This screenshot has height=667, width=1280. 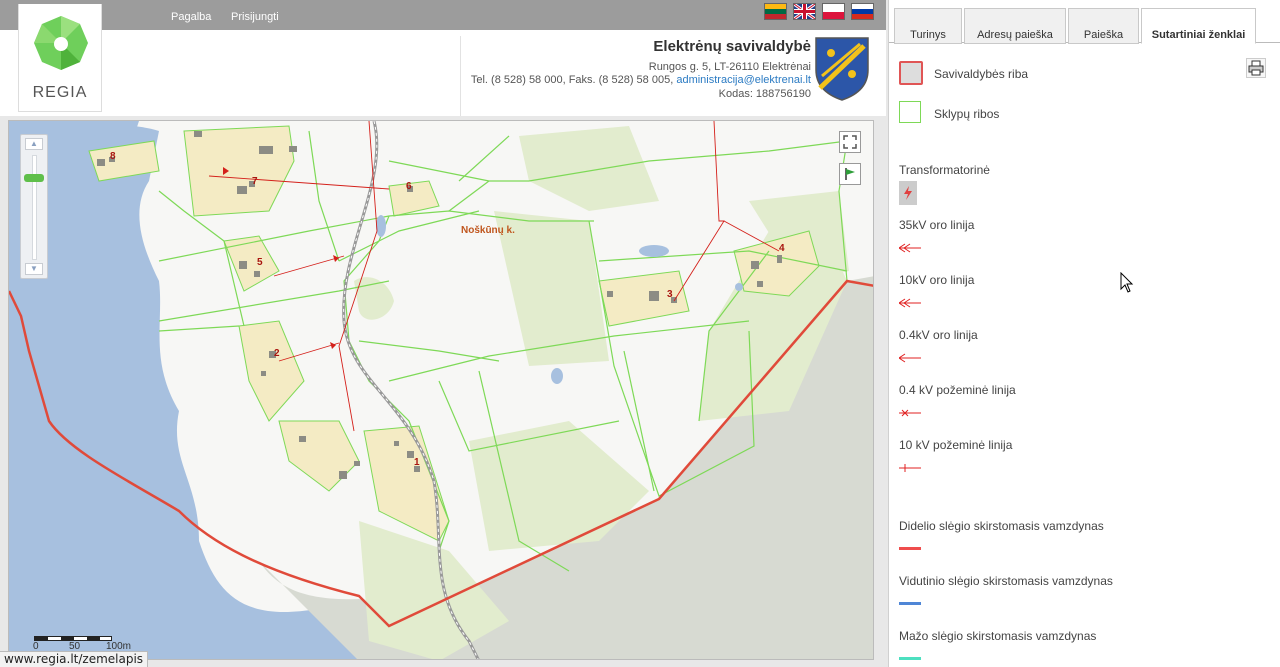 I want to click on underground-10kv-symbol, so click(x=910, y=468).